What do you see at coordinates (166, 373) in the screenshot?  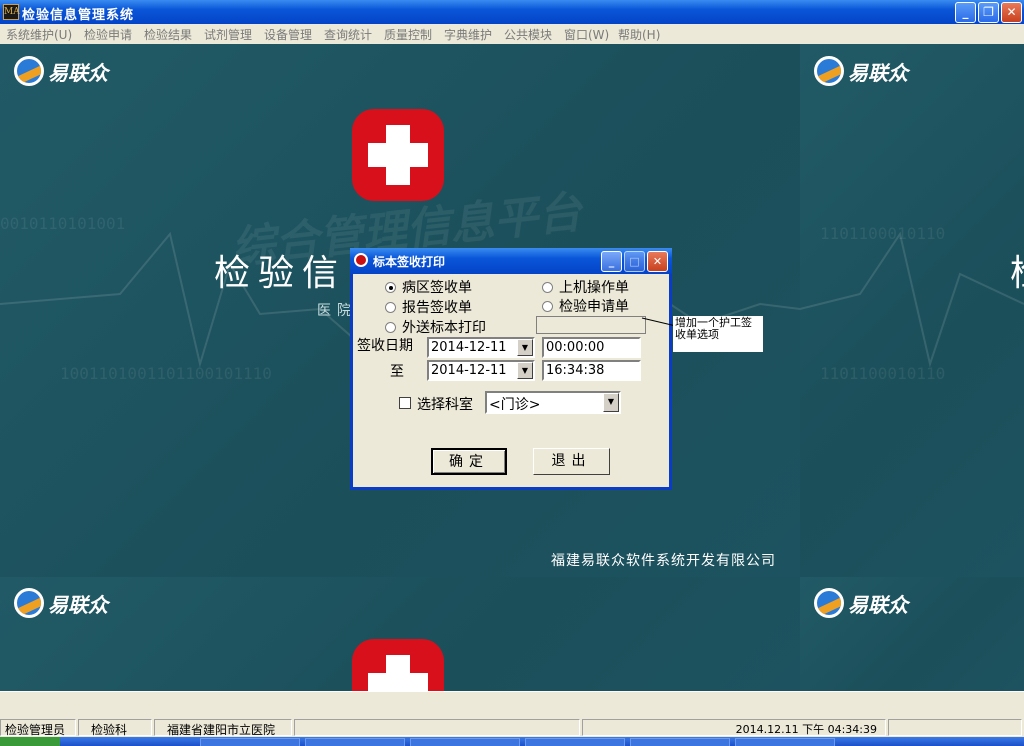 I see `binary-decoration: 1001101001101100101110` at bounding box center [166, 373].